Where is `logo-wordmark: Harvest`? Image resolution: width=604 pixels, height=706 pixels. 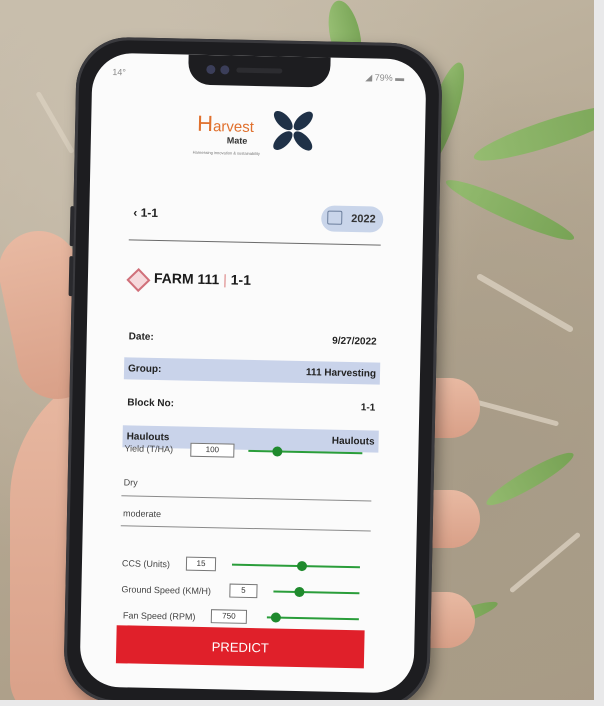 logo-wordmark: Harvest is located at coordinates (225, 123).